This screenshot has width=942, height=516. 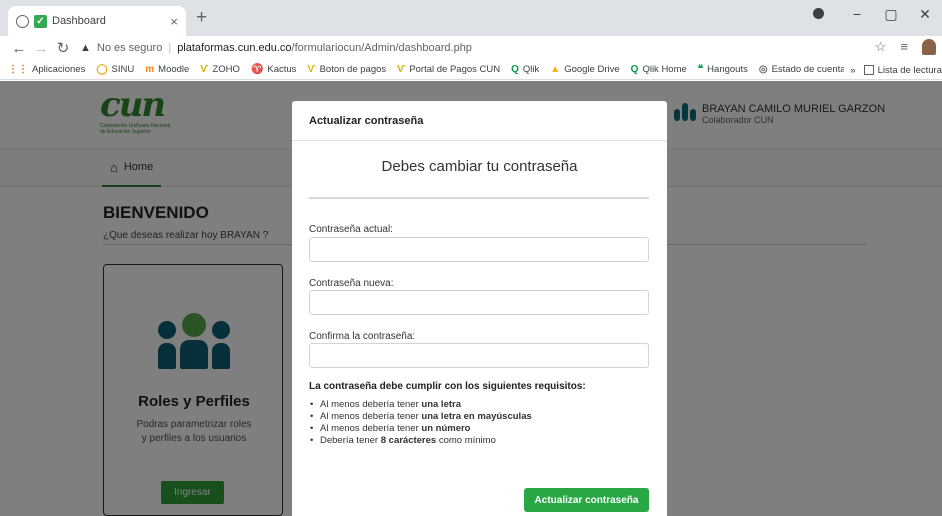 I want to click on modal-title: Actualizar contraseña, so click(x=479, y=121).